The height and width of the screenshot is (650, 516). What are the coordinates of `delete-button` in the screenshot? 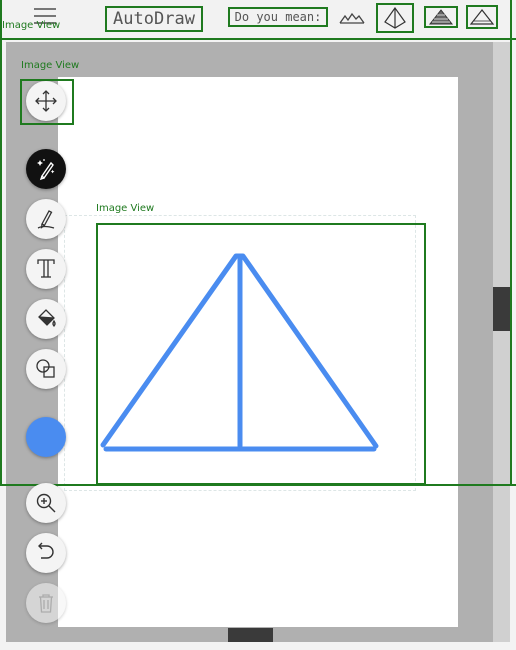 It's located at (46, 603).